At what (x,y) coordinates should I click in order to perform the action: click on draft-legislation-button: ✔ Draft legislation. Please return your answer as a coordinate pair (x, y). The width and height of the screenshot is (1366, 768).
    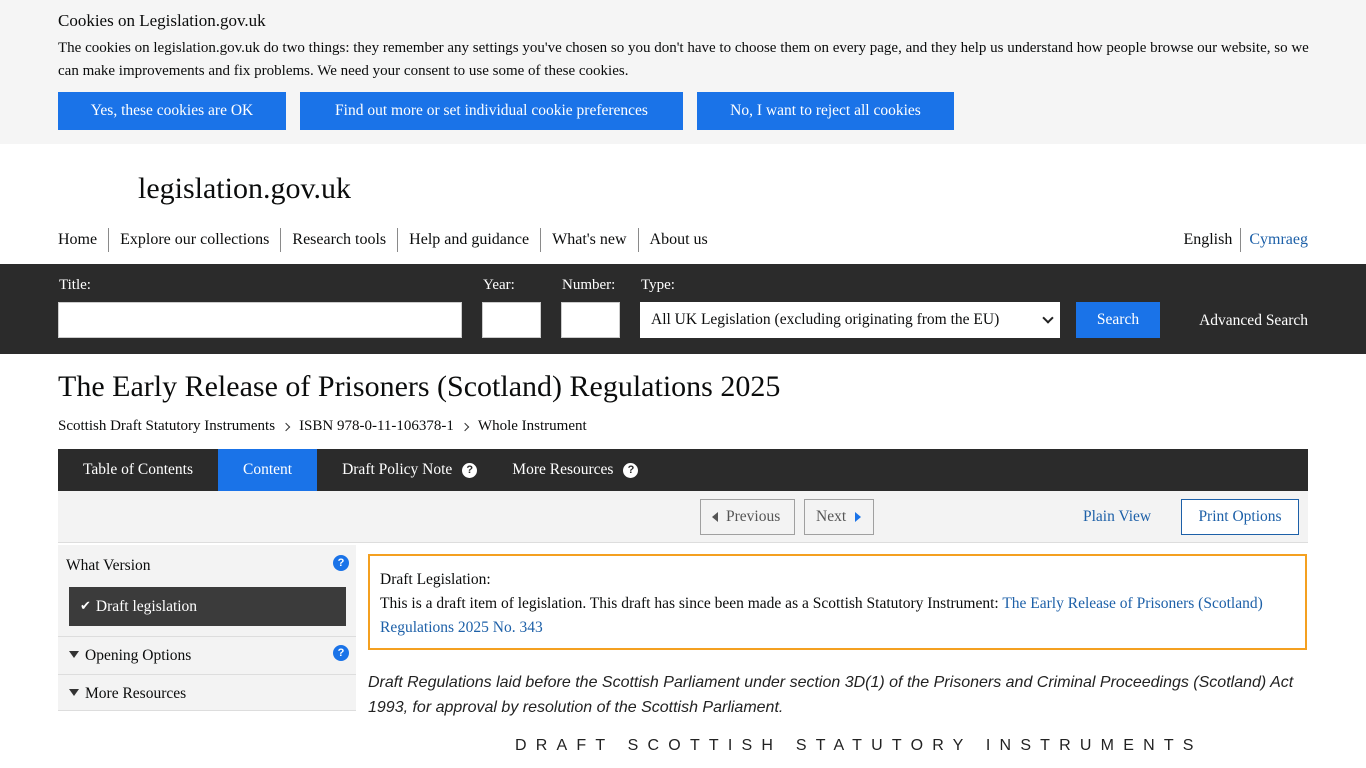
    Looking at the image, I should click on (207, 606).